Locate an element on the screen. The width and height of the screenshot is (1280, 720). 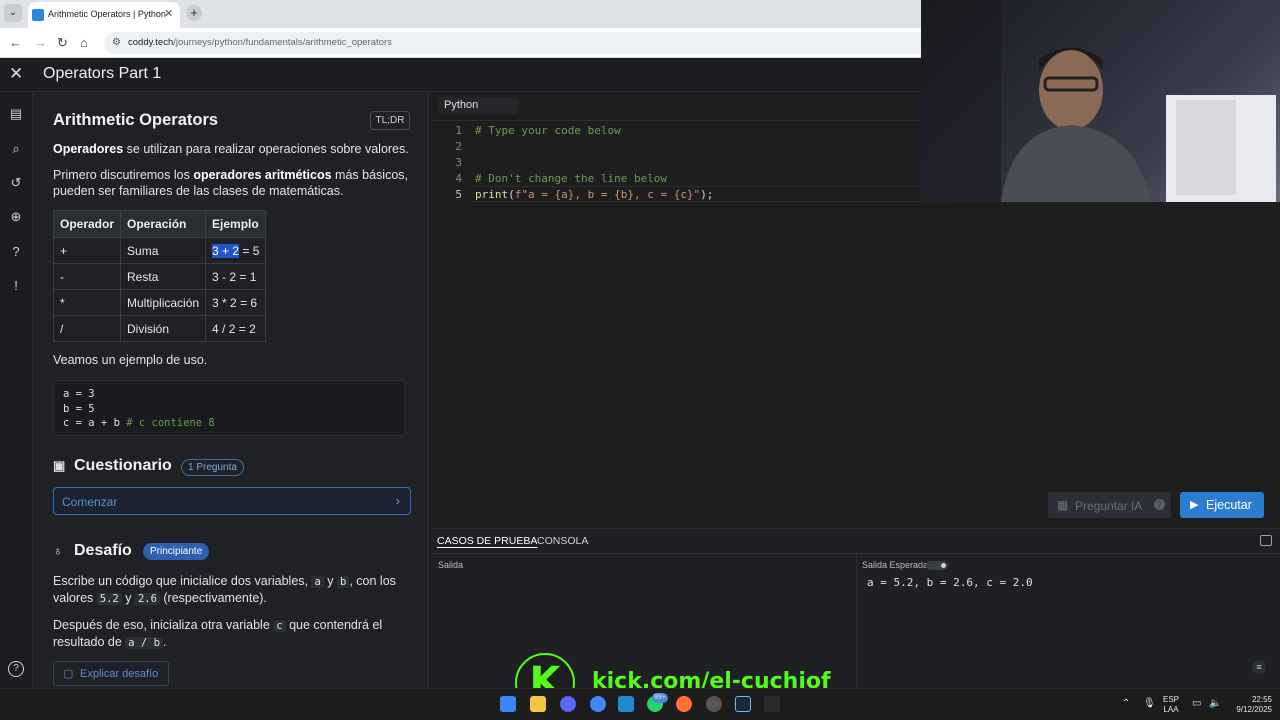
ask-ai-label: Preguntar IA is located at coordinates (1109, 506).